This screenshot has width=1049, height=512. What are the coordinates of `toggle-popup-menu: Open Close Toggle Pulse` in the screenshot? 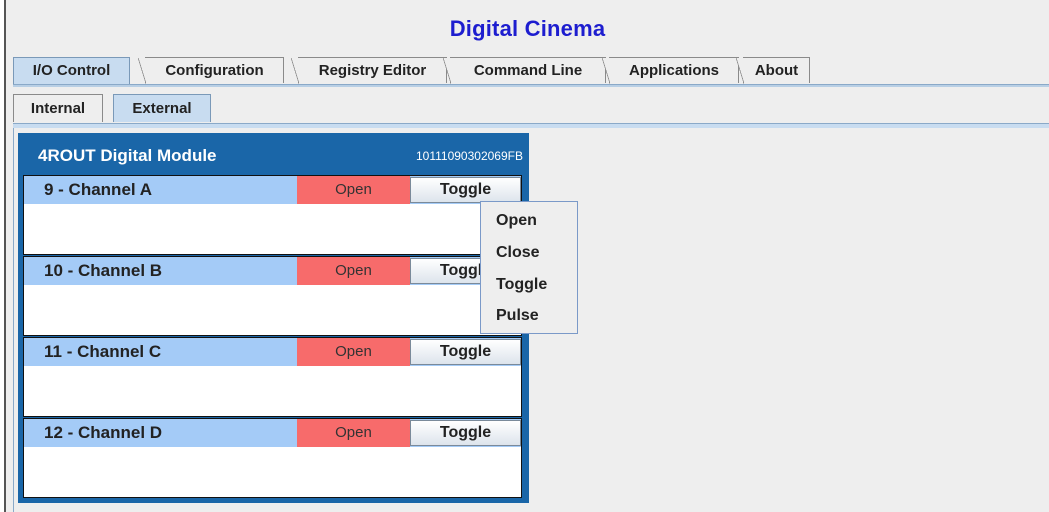 It's located at (529, 267).